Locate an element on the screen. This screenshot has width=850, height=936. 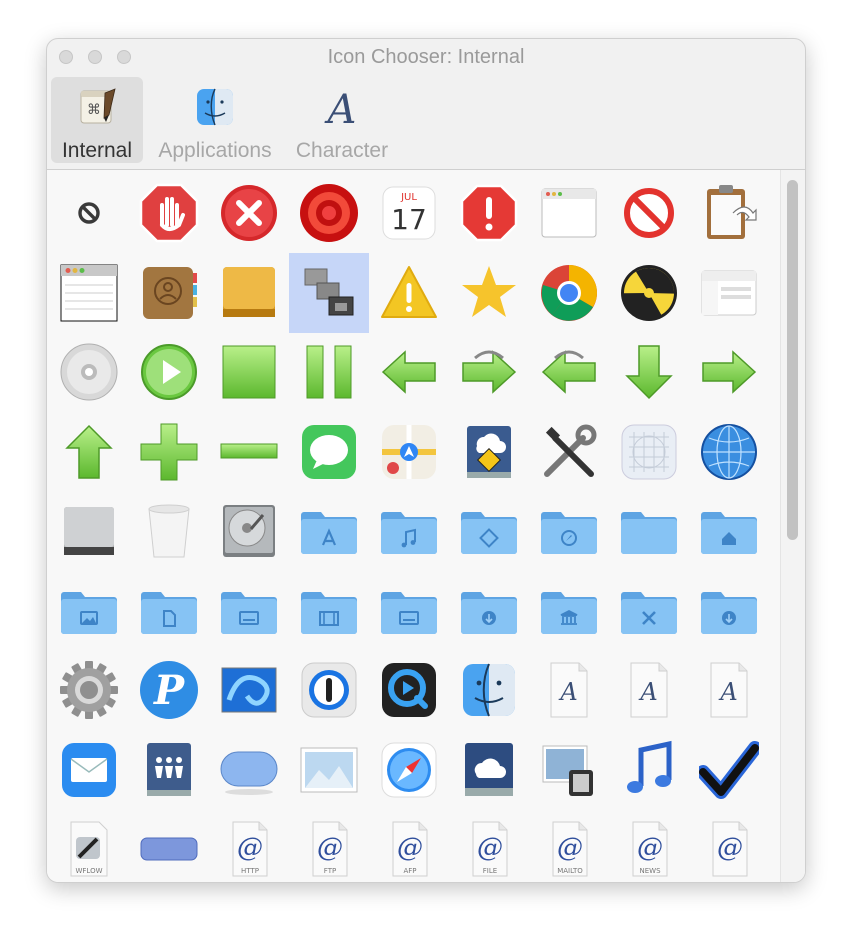
cancel-icon is located at coordinates (89, 213).